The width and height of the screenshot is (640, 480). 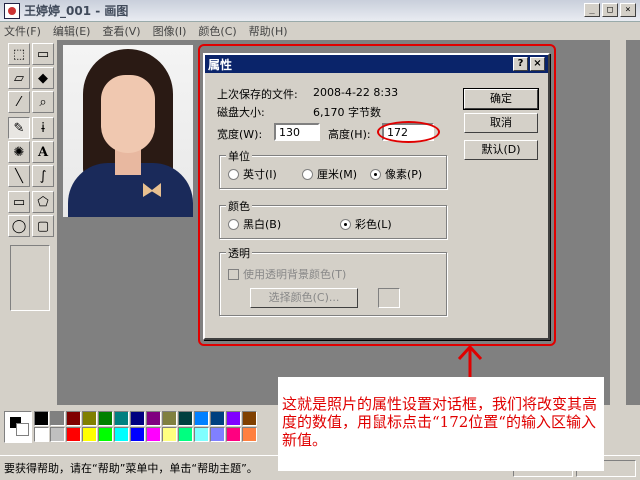 I want to click on pencil-tool: ✎, so click(x=19, y=128).